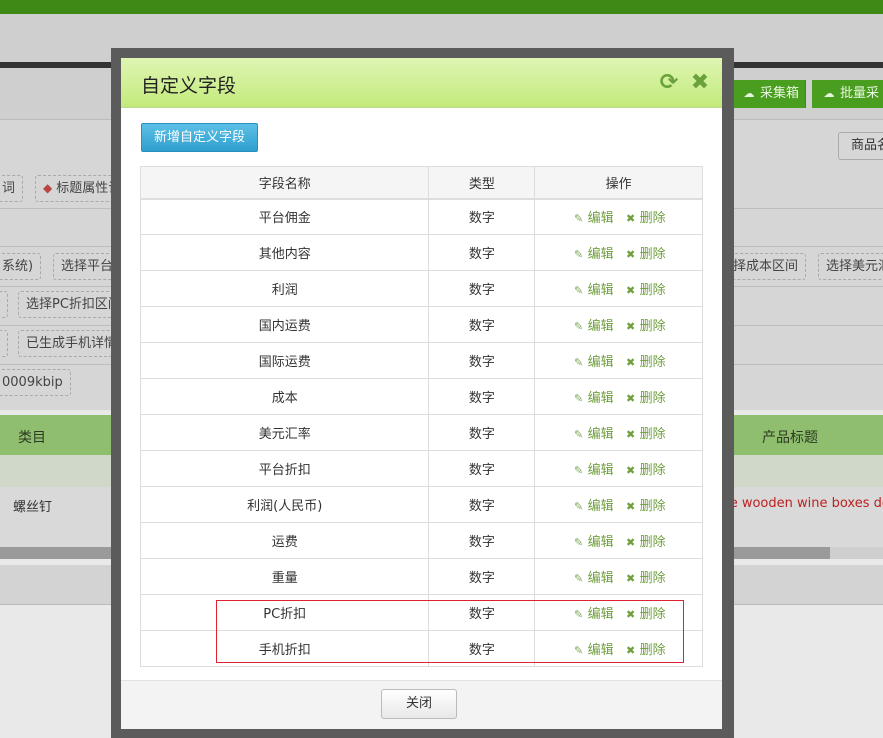 This screenshot has width=883, height=738. I want to click on row-product-title: ve wooden wine boxes doo, so click(802, 503).